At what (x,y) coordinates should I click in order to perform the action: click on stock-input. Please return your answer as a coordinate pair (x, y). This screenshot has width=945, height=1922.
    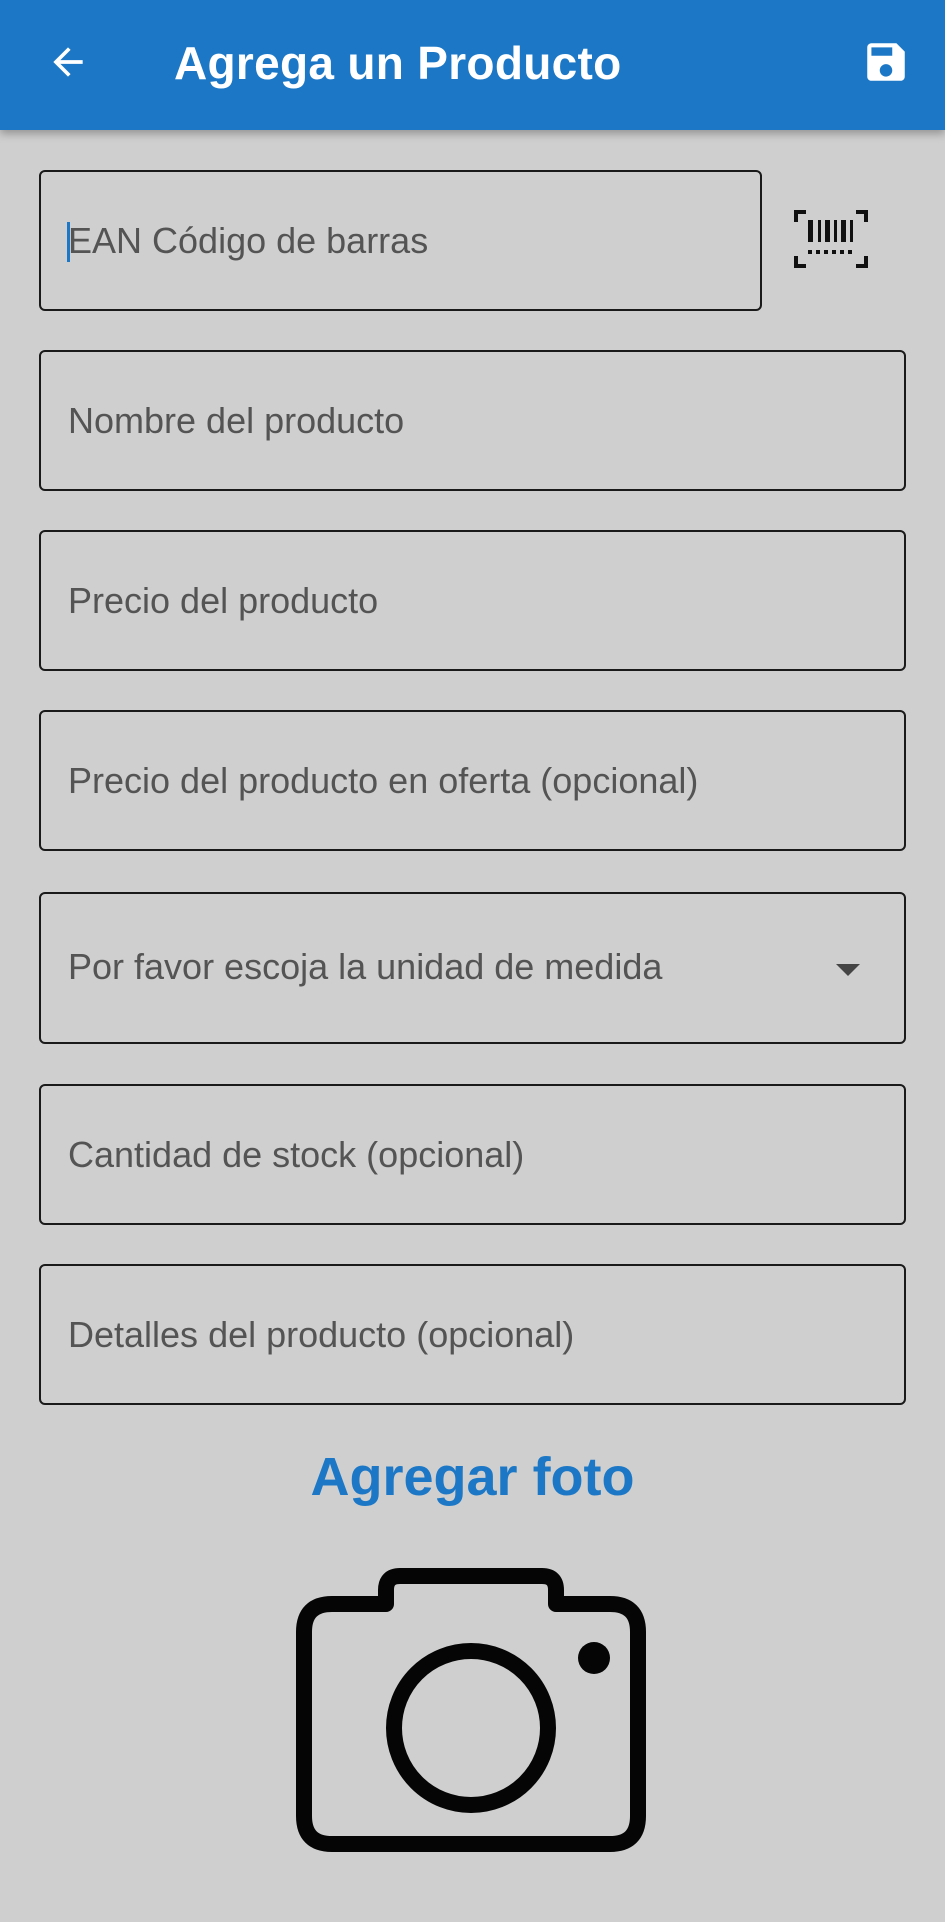
    Looking at the image, I should click on (472, 1154).